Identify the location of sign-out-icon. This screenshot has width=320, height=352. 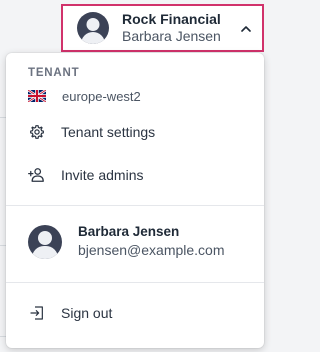
(37, 313).